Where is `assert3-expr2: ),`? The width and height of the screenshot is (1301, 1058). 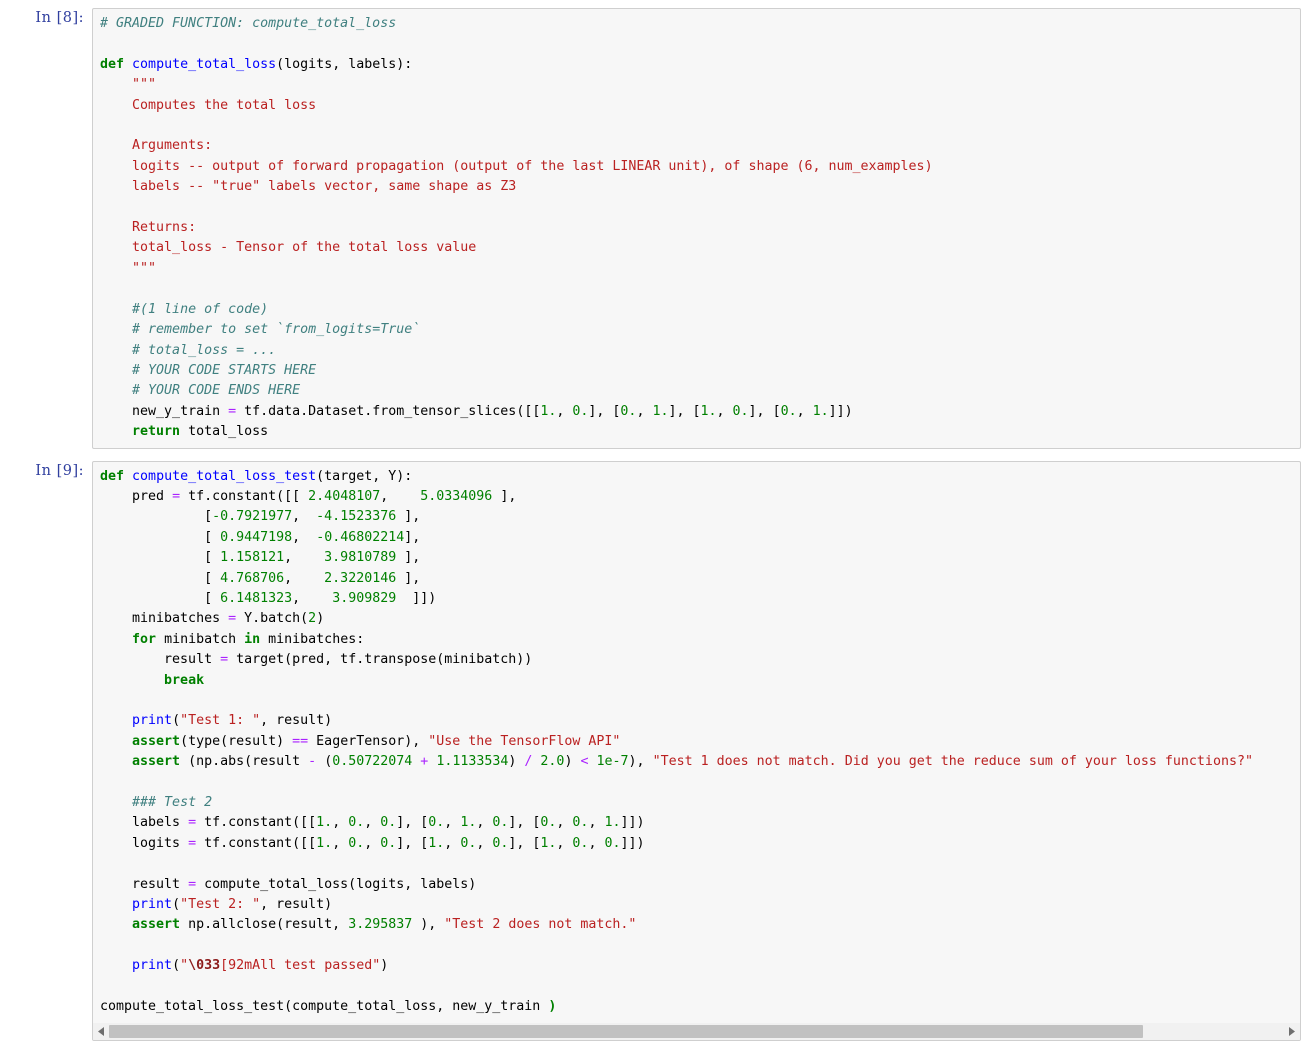
assert3-expr2: ), is located at coordinates (428, 925).